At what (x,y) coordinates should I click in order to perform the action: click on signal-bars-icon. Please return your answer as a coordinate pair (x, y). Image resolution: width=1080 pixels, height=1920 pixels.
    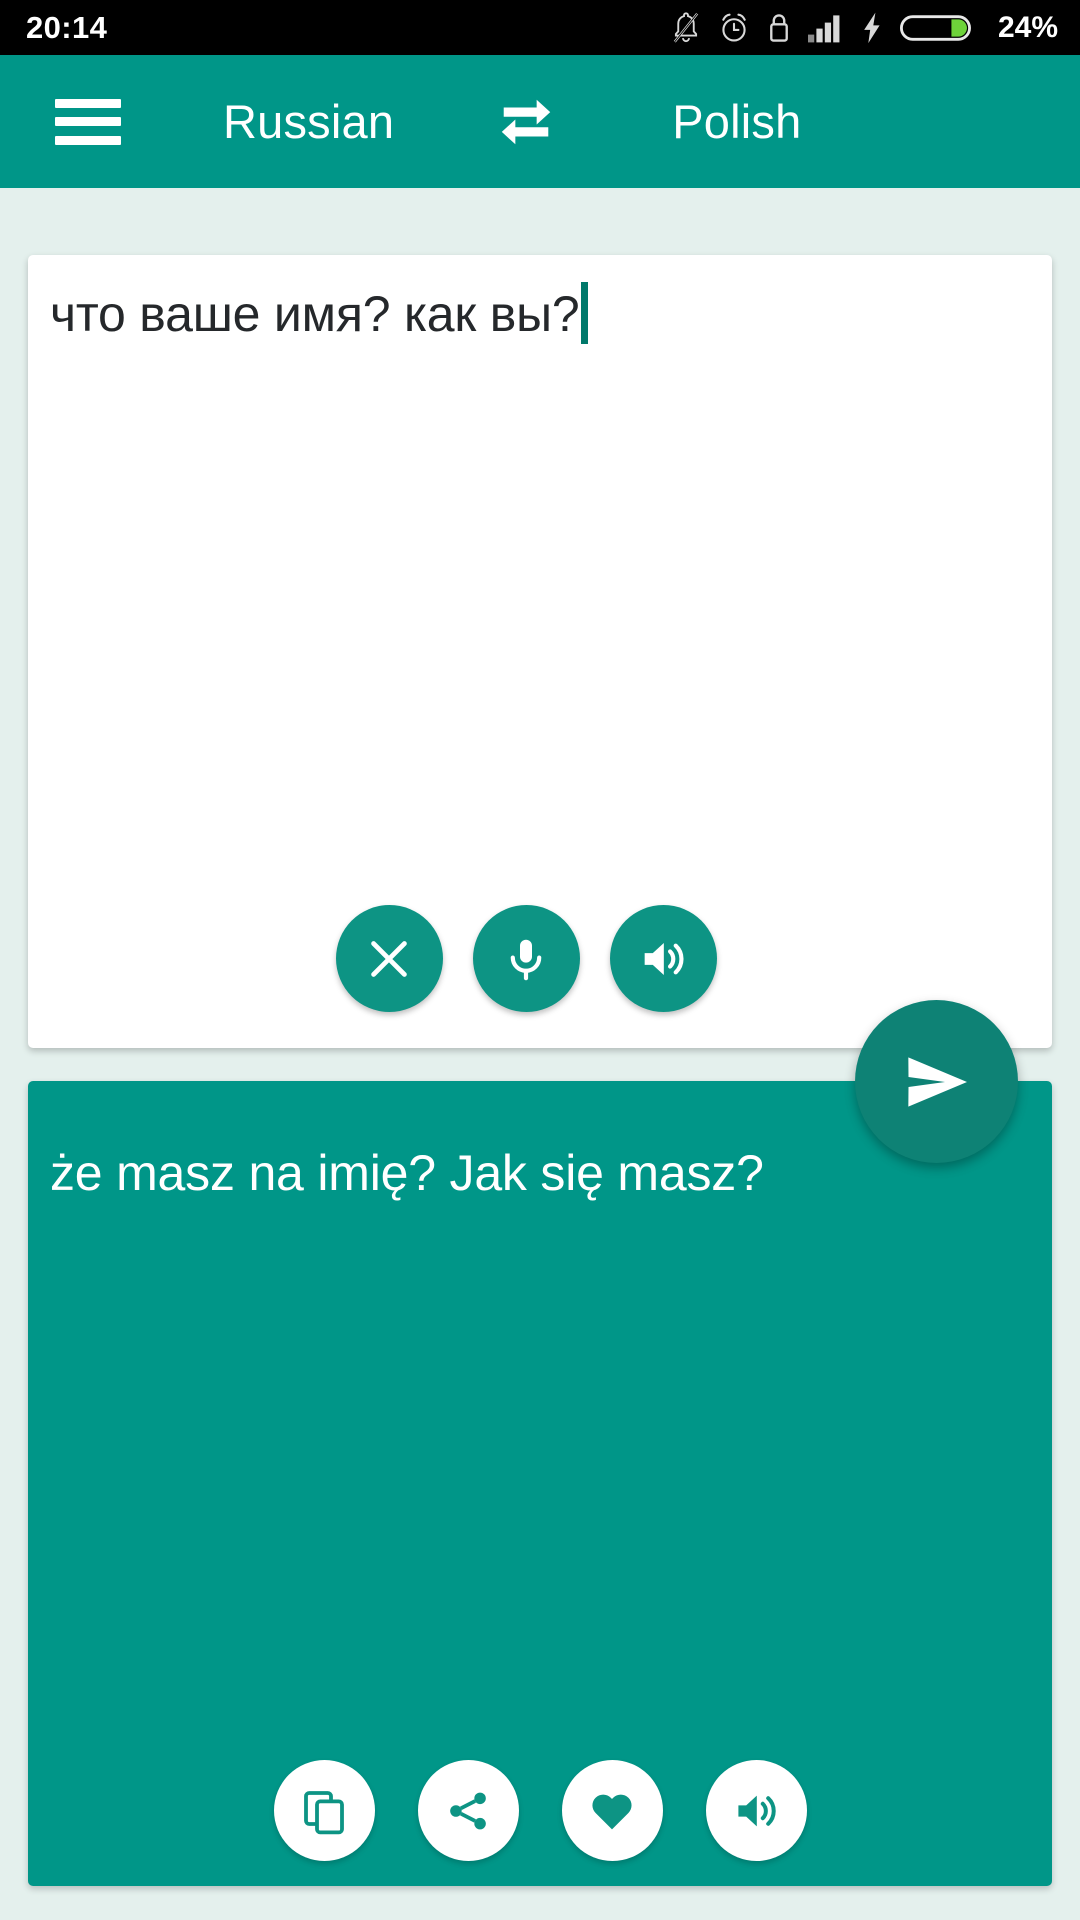
    Looking at the image, I should click on (823, 28).